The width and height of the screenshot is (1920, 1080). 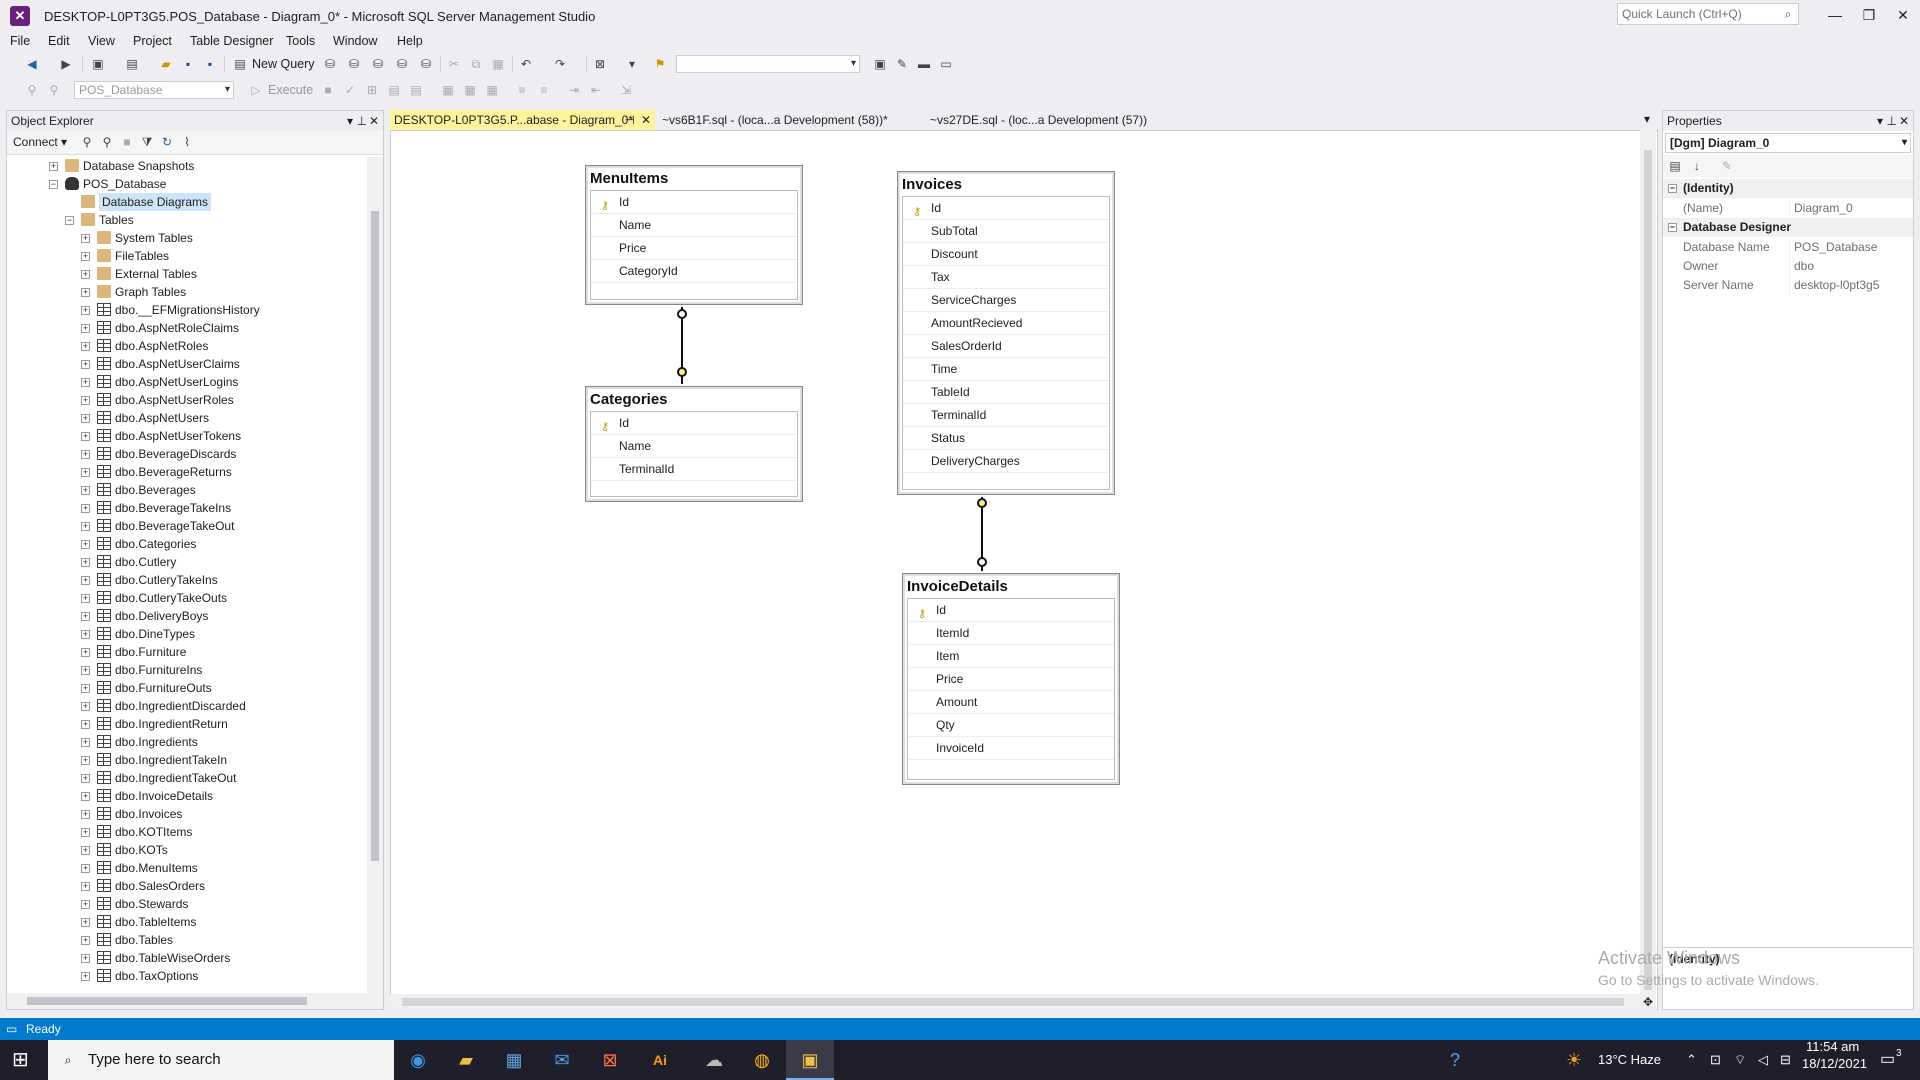 I want to click on wifi-icon: ⌔, so click(x=1740, y=1060).